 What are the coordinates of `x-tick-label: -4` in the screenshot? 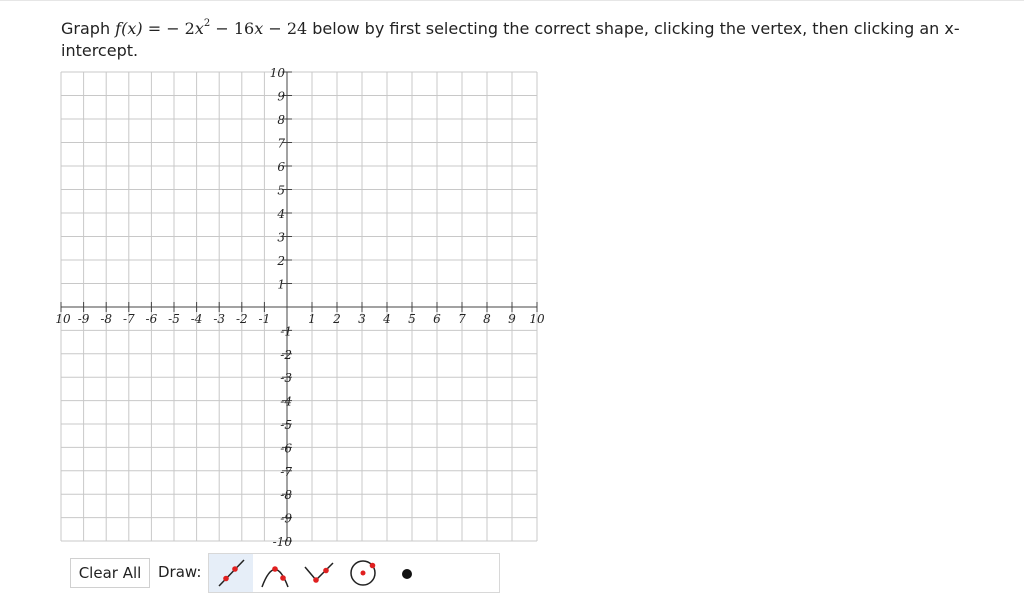 It's located at (197, 319).